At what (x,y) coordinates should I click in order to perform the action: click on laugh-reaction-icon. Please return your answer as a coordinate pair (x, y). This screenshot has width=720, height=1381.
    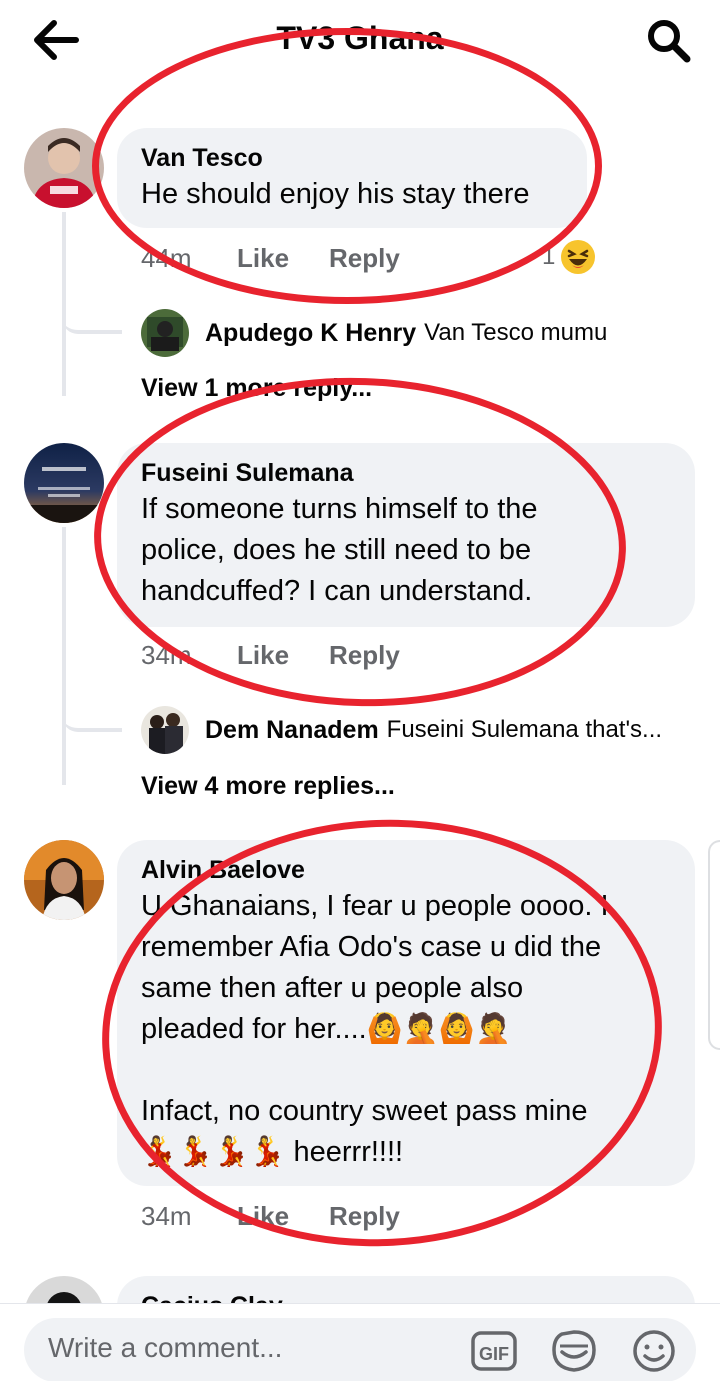
    Looking at the image, I should click on (578, 257).